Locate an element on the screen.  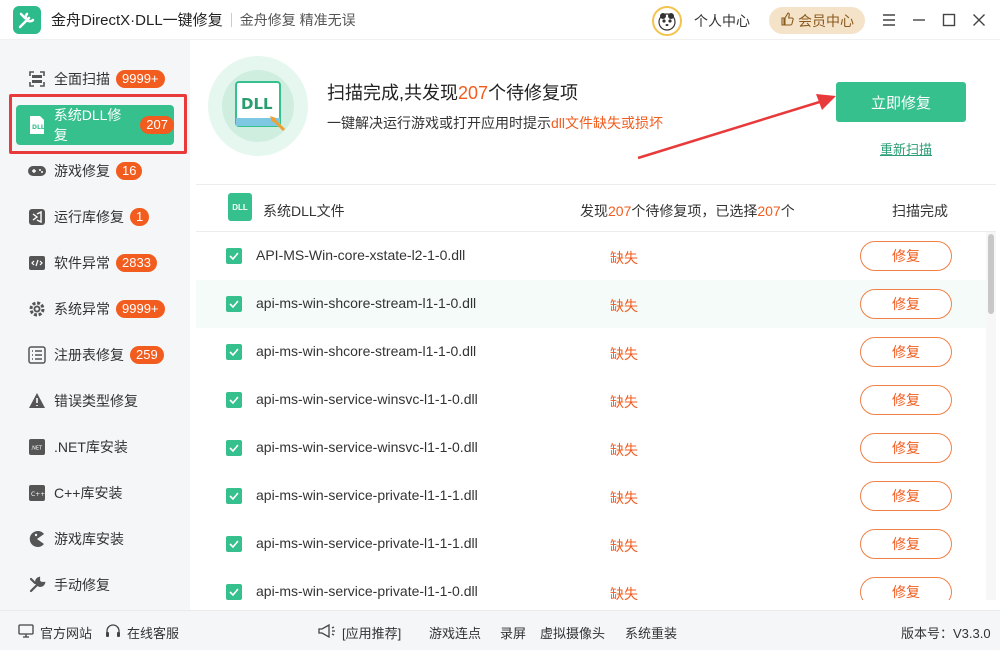
svg-text: .NET is located at coordinates (37, 449).